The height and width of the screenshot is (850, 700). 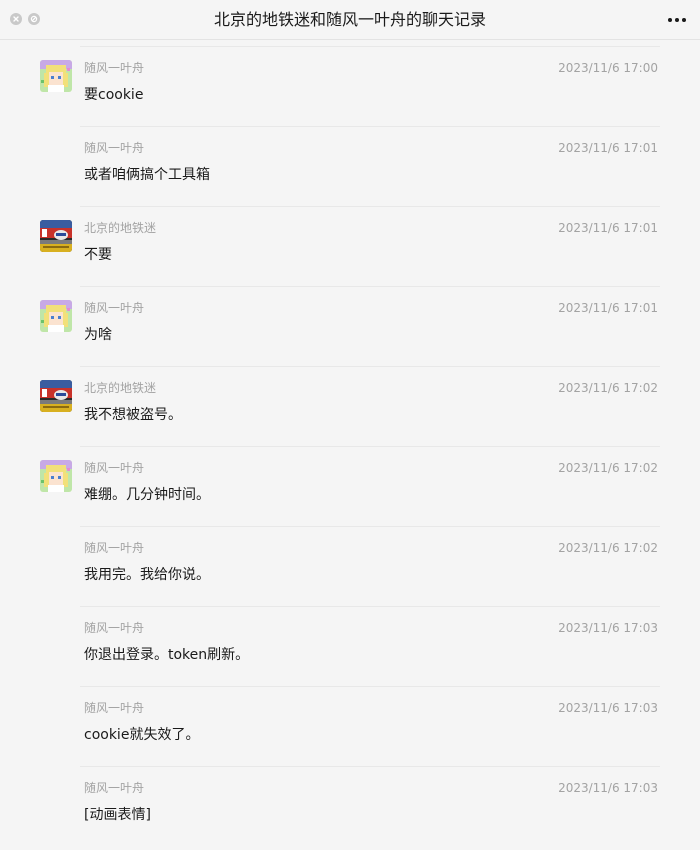 What do you see at coordinates (350, 720) in the screenshot?
I see `message-item: 随风一叶舟 2023/11/6 17:03 cookie就失效了。` at bounding box center [350, 720].